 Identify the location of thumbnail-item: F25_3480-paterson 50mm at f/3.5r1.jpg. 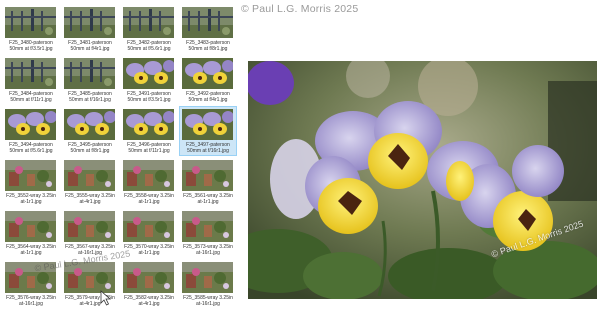
(31, 29).